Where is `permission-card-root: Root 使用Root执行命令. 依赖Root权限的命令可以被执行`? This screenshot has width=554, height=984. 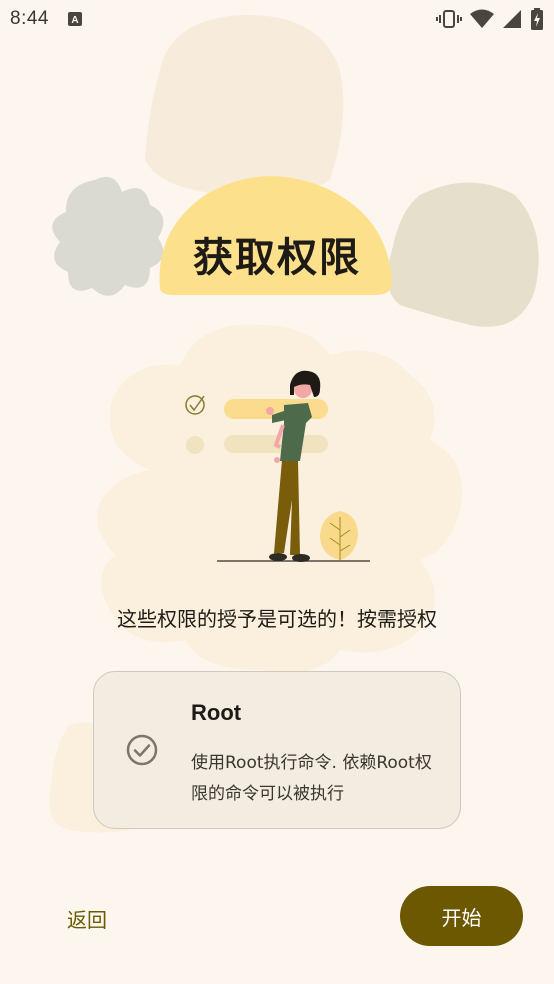 permission-card-root: Root 使用Root执行命令. 依赖Root权限的命令可以被执行 is located at coordinates (277, 750).